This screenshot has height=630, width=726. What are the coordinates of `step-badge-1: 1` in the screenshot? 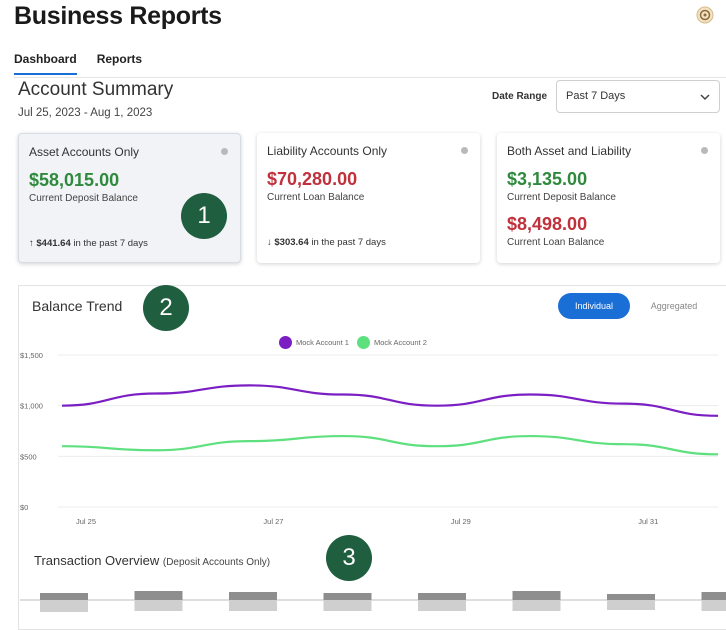 It's located at (204, 216).